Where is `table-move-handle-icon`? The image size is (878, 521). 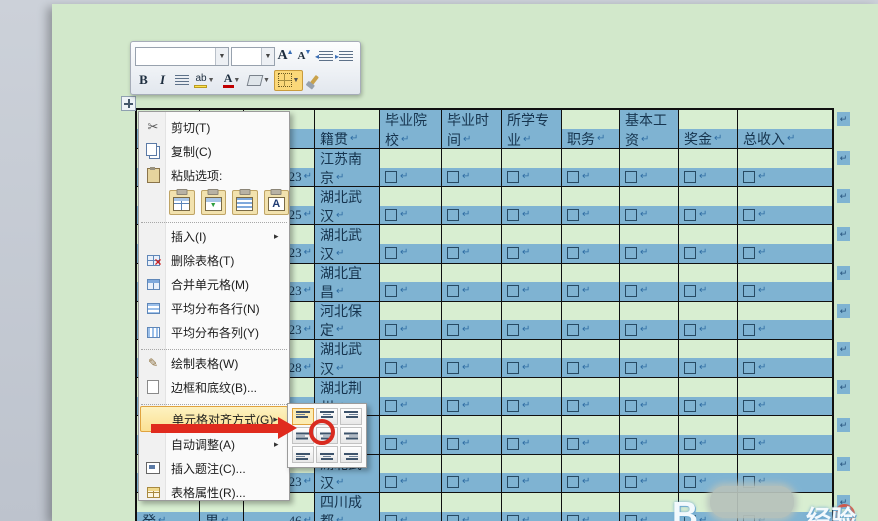
table-move-handle-icon is located at coordinates (128, 103).